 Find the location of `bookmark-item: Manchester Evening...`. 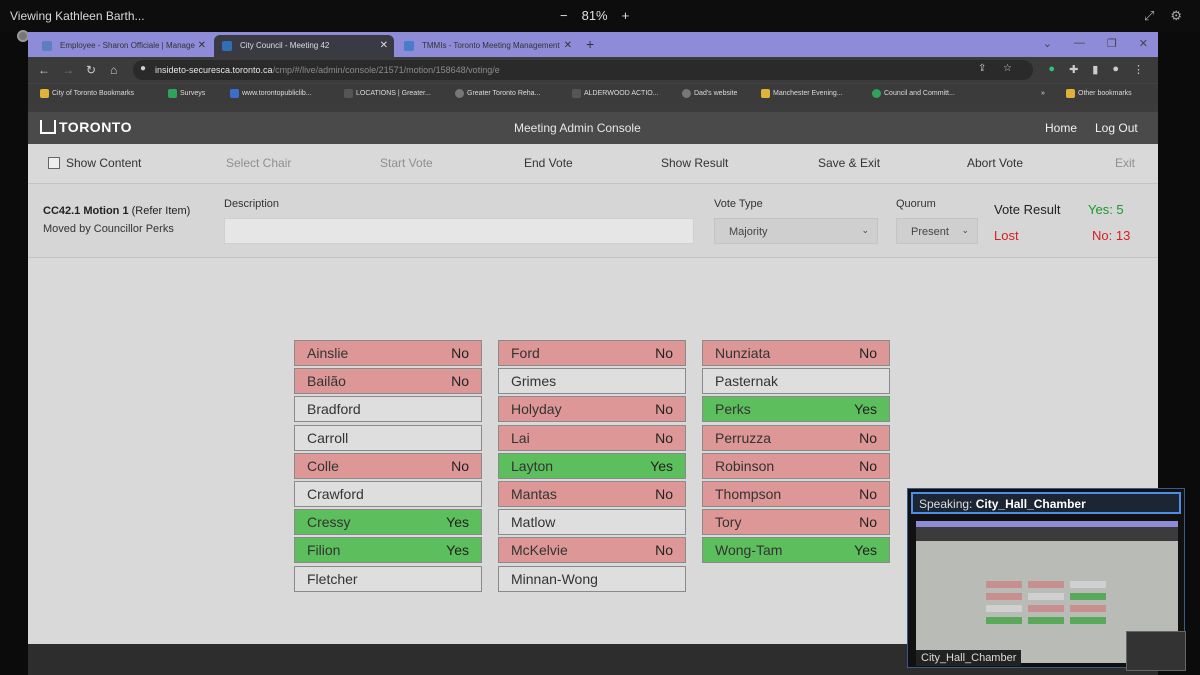

bookmark-item: Manchester Evening... is located at coordinates (802, 93).